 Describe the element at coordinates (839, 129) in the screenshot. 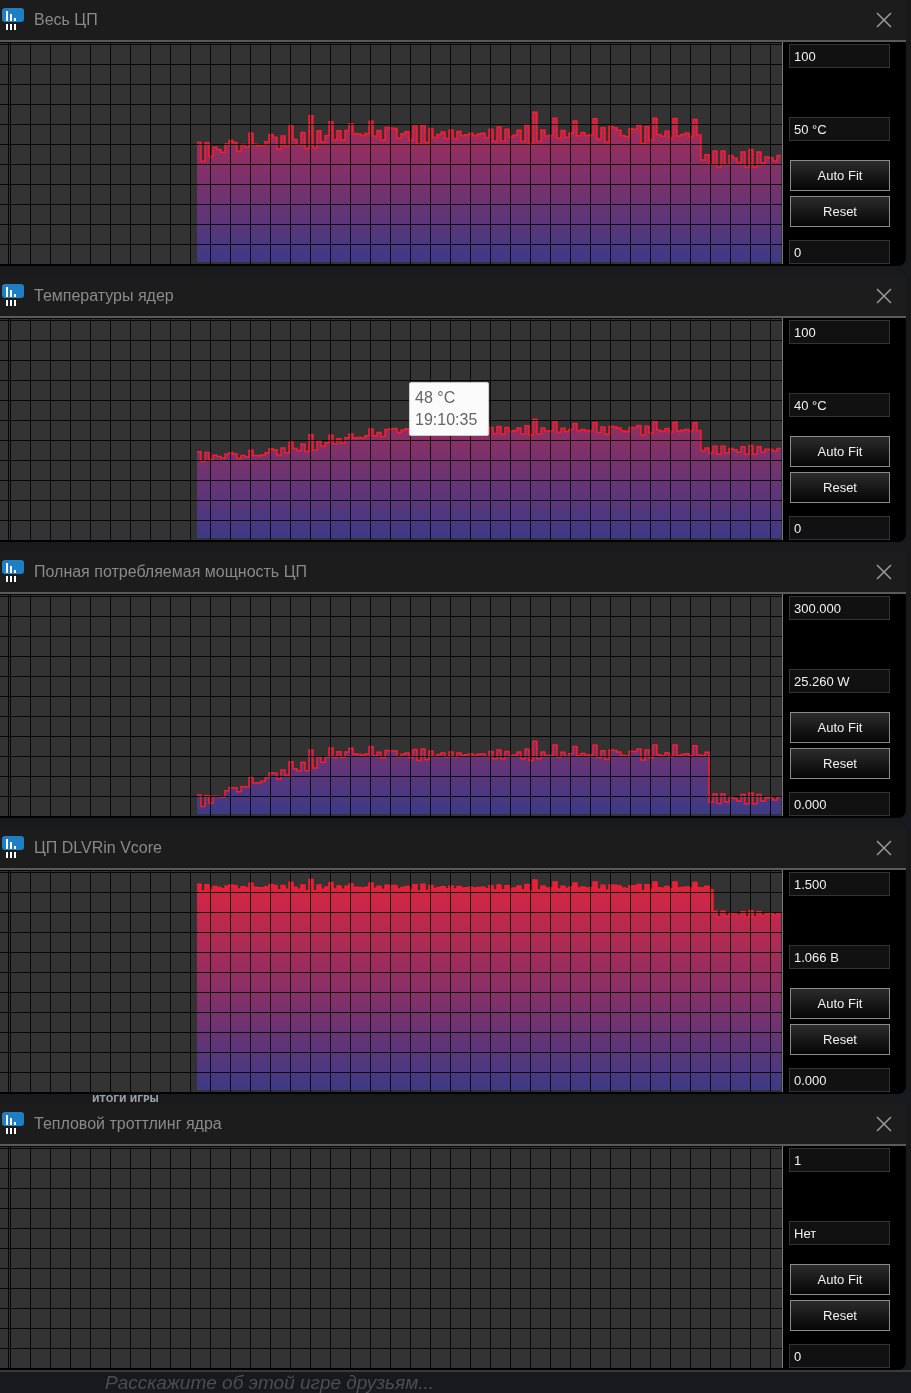

I see `current-value-field: 50 °C` at that location.